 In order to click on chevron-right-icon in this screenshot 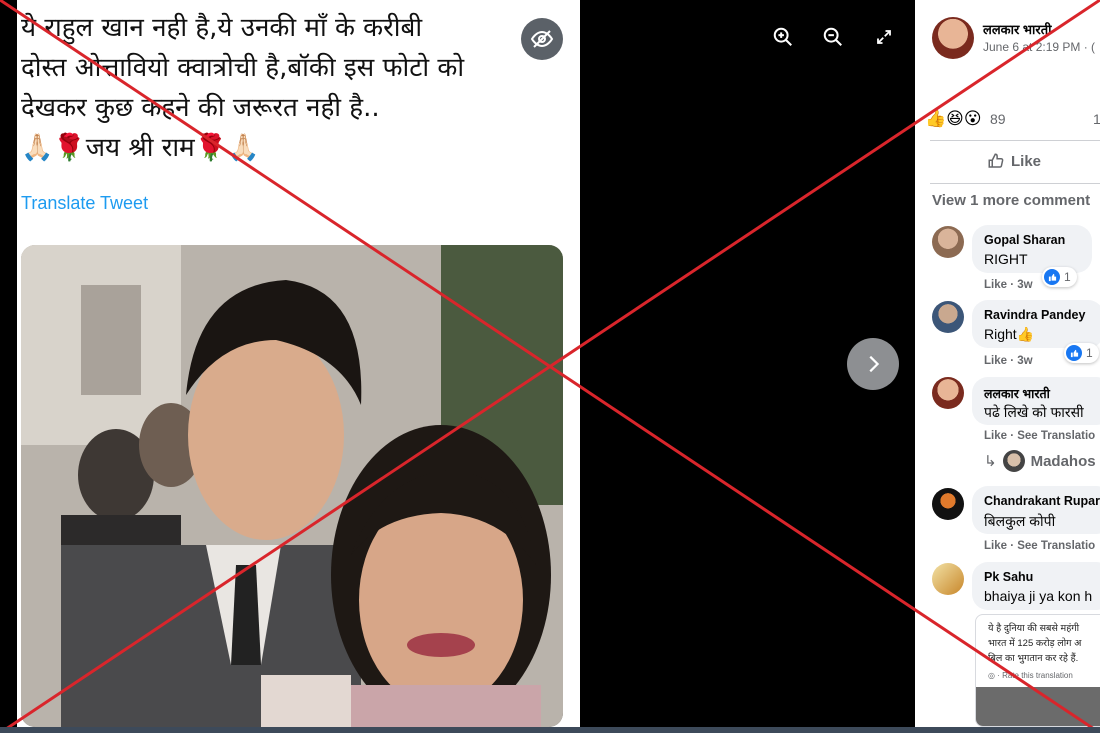, I will do `click(874, 364)`.